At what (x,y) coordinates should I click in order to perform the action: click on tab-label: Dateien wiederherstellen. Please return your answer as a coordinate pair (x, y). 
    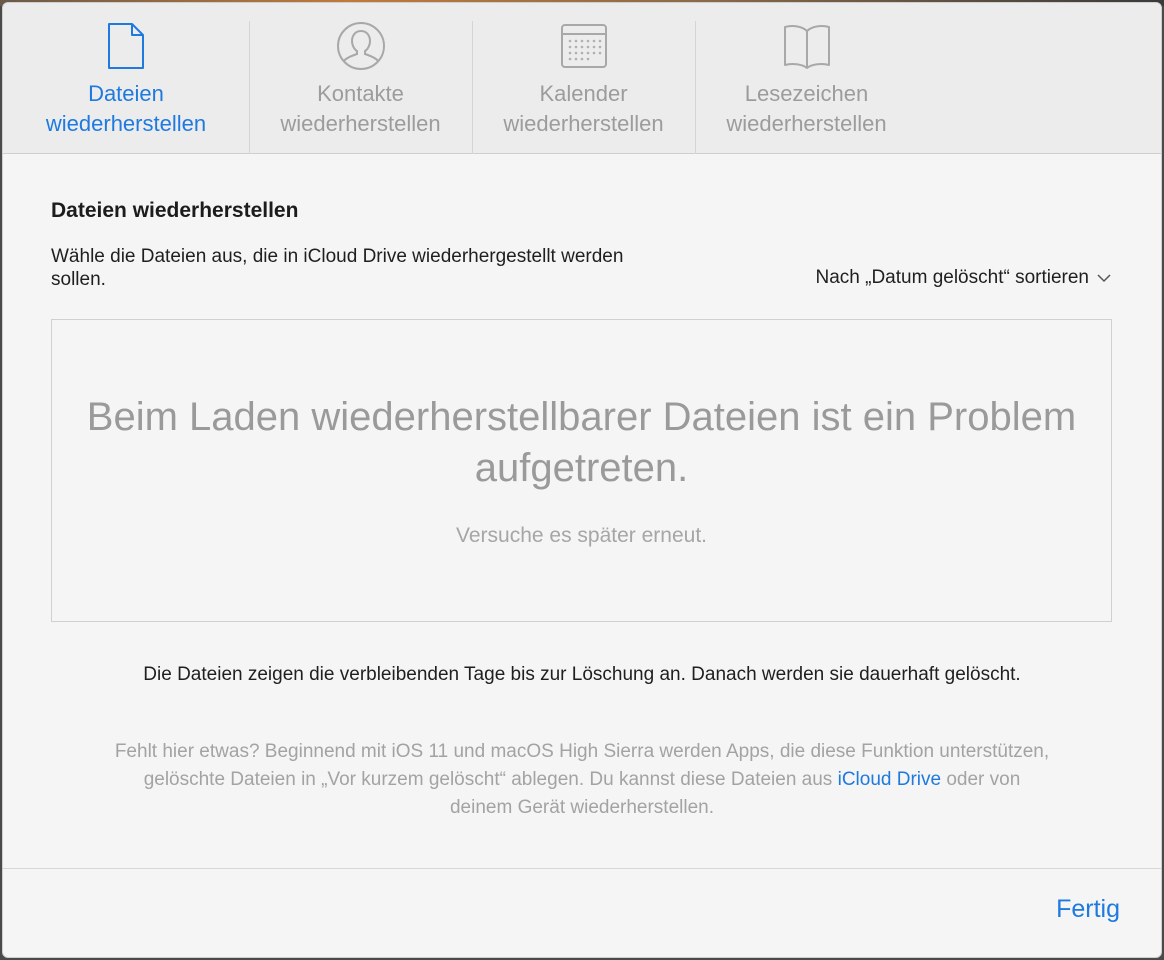
    Looking at the image, I should click on (126, 109).